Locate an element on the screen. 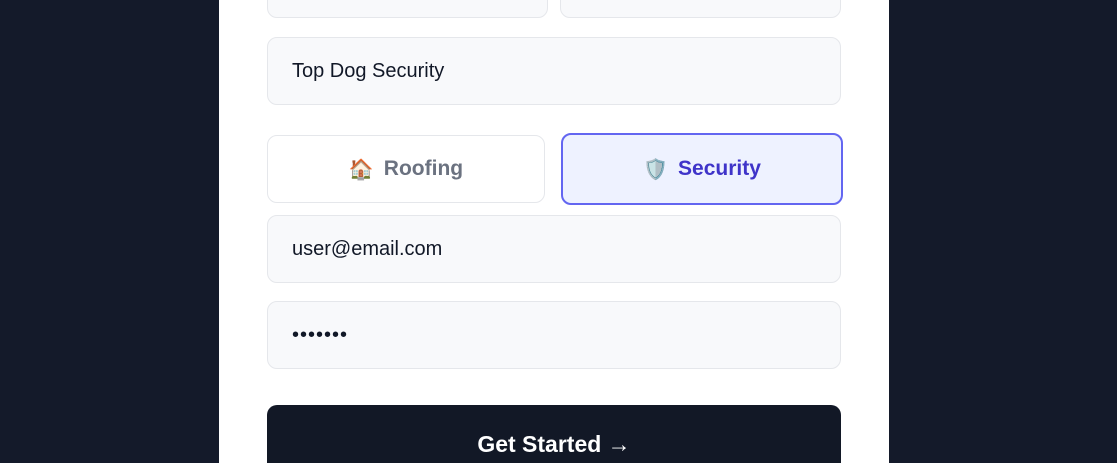 The height and width of the screenshot is (463, 1117). industry-option-security: 🛡️ Security is located at coordinates (702, 169).